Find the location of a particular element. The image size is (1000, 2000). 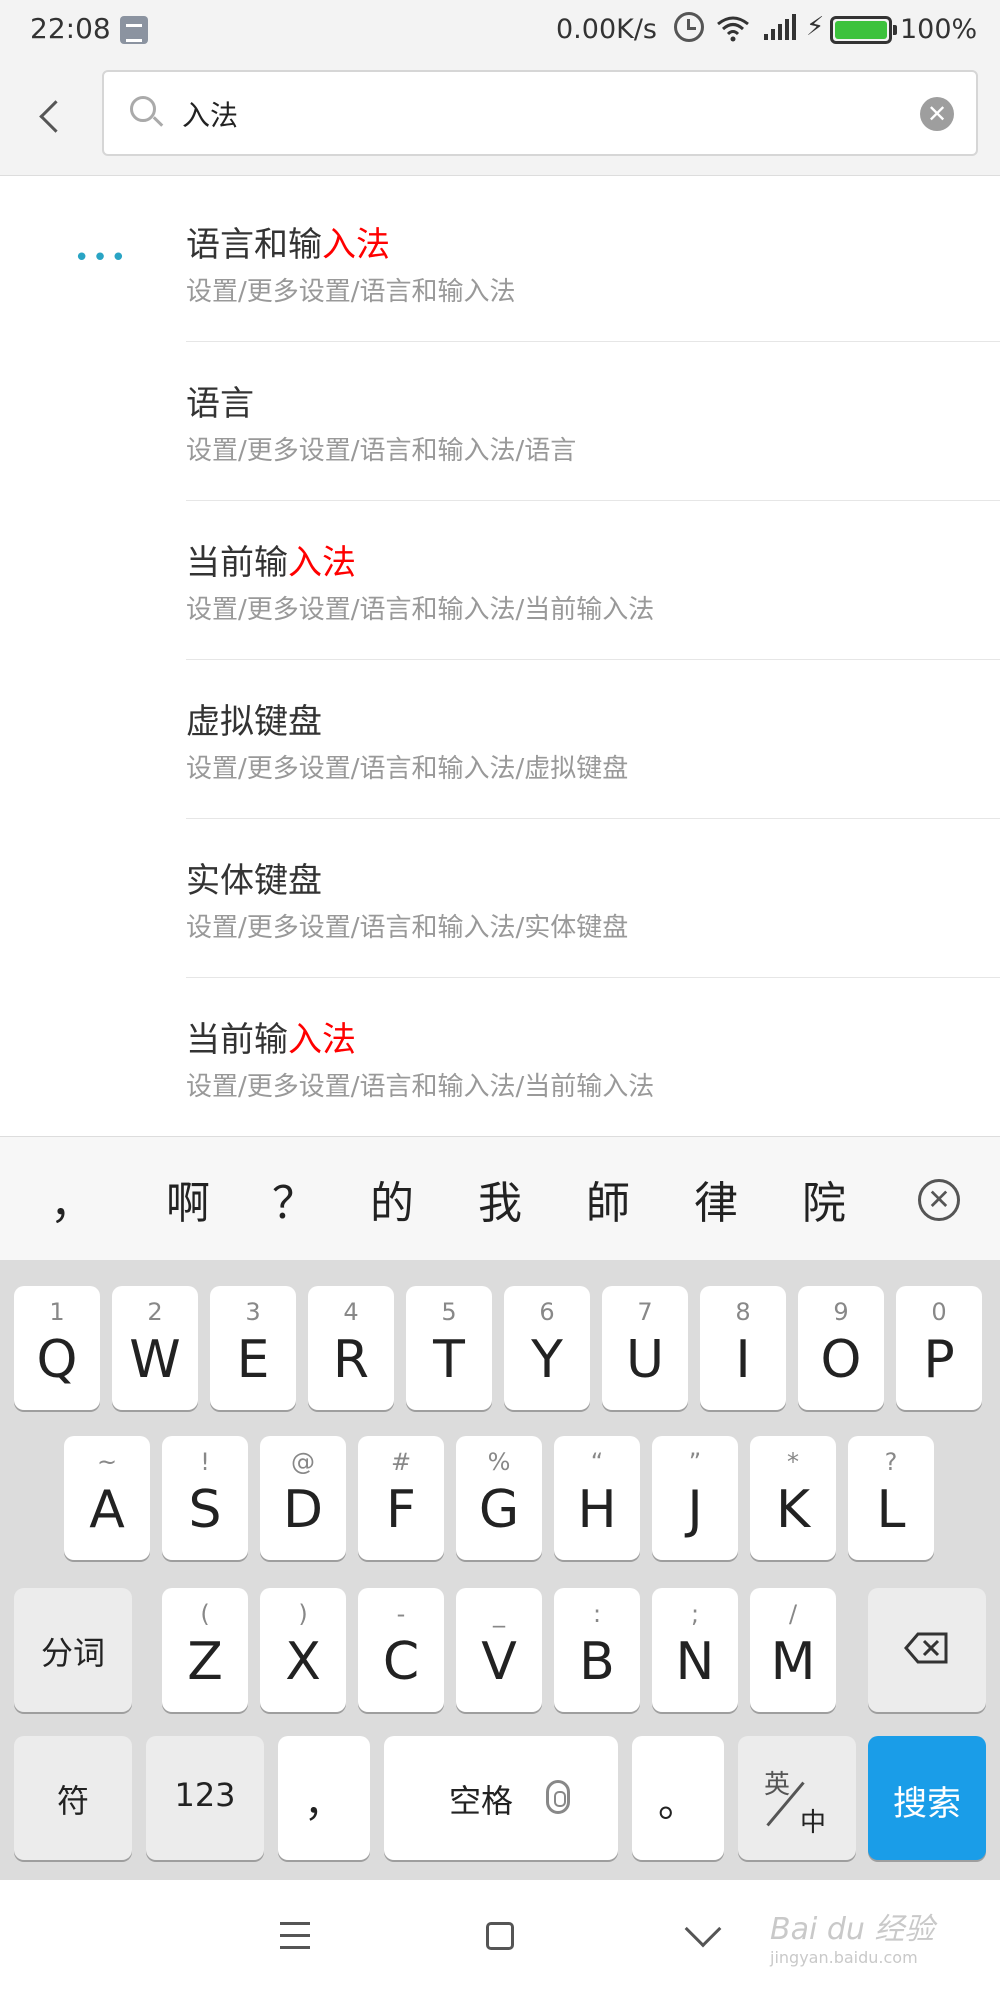

navigation-bar: Bai du 经验 jingyan.baidu.com is located at coordinates (500, 1940).